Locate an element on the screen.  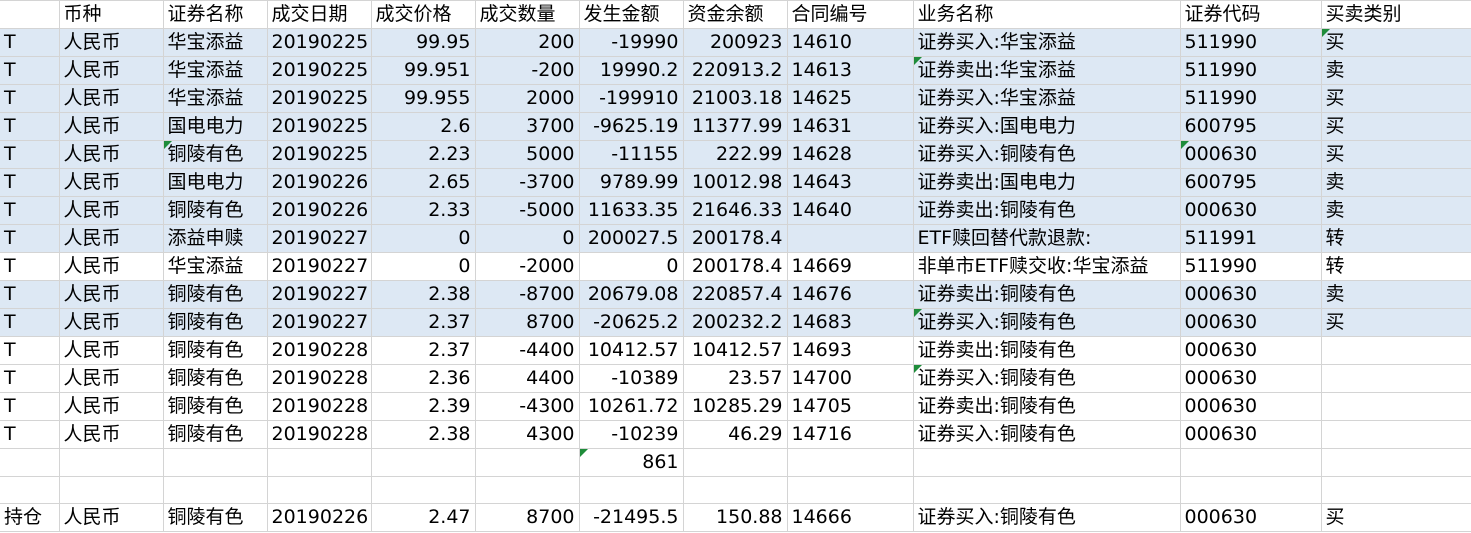
cell-business-name: 证券买入:国电电力 is located at coordinates (1047, 126).